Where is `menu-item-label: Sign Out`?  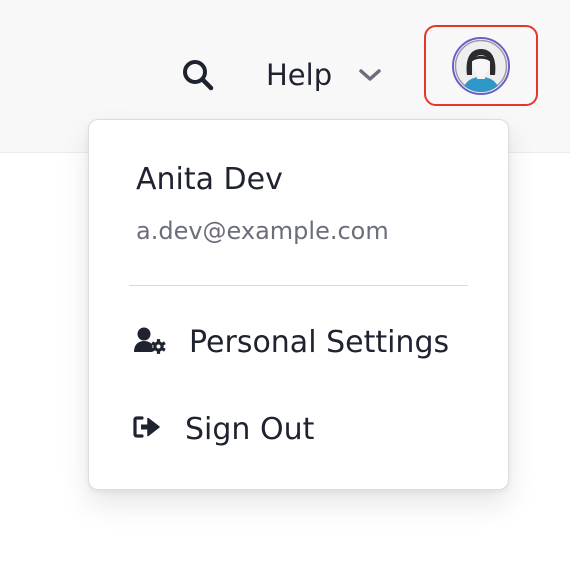
menu-item-label: Sign Out is located at coordinates (250, 429).